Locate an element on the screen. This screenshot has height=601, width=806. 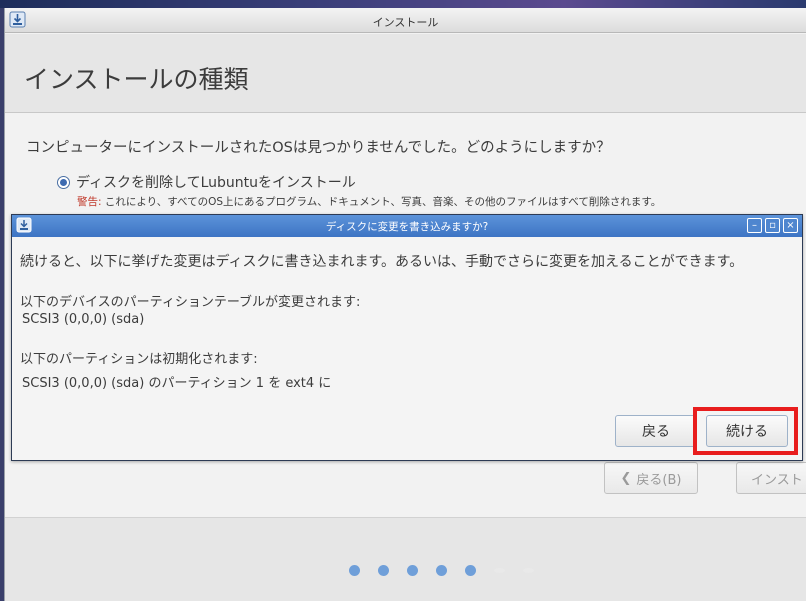
option-erase-disk-label: ディスクを削除してLubuntuをインストール is located at coordinates (216, 183).